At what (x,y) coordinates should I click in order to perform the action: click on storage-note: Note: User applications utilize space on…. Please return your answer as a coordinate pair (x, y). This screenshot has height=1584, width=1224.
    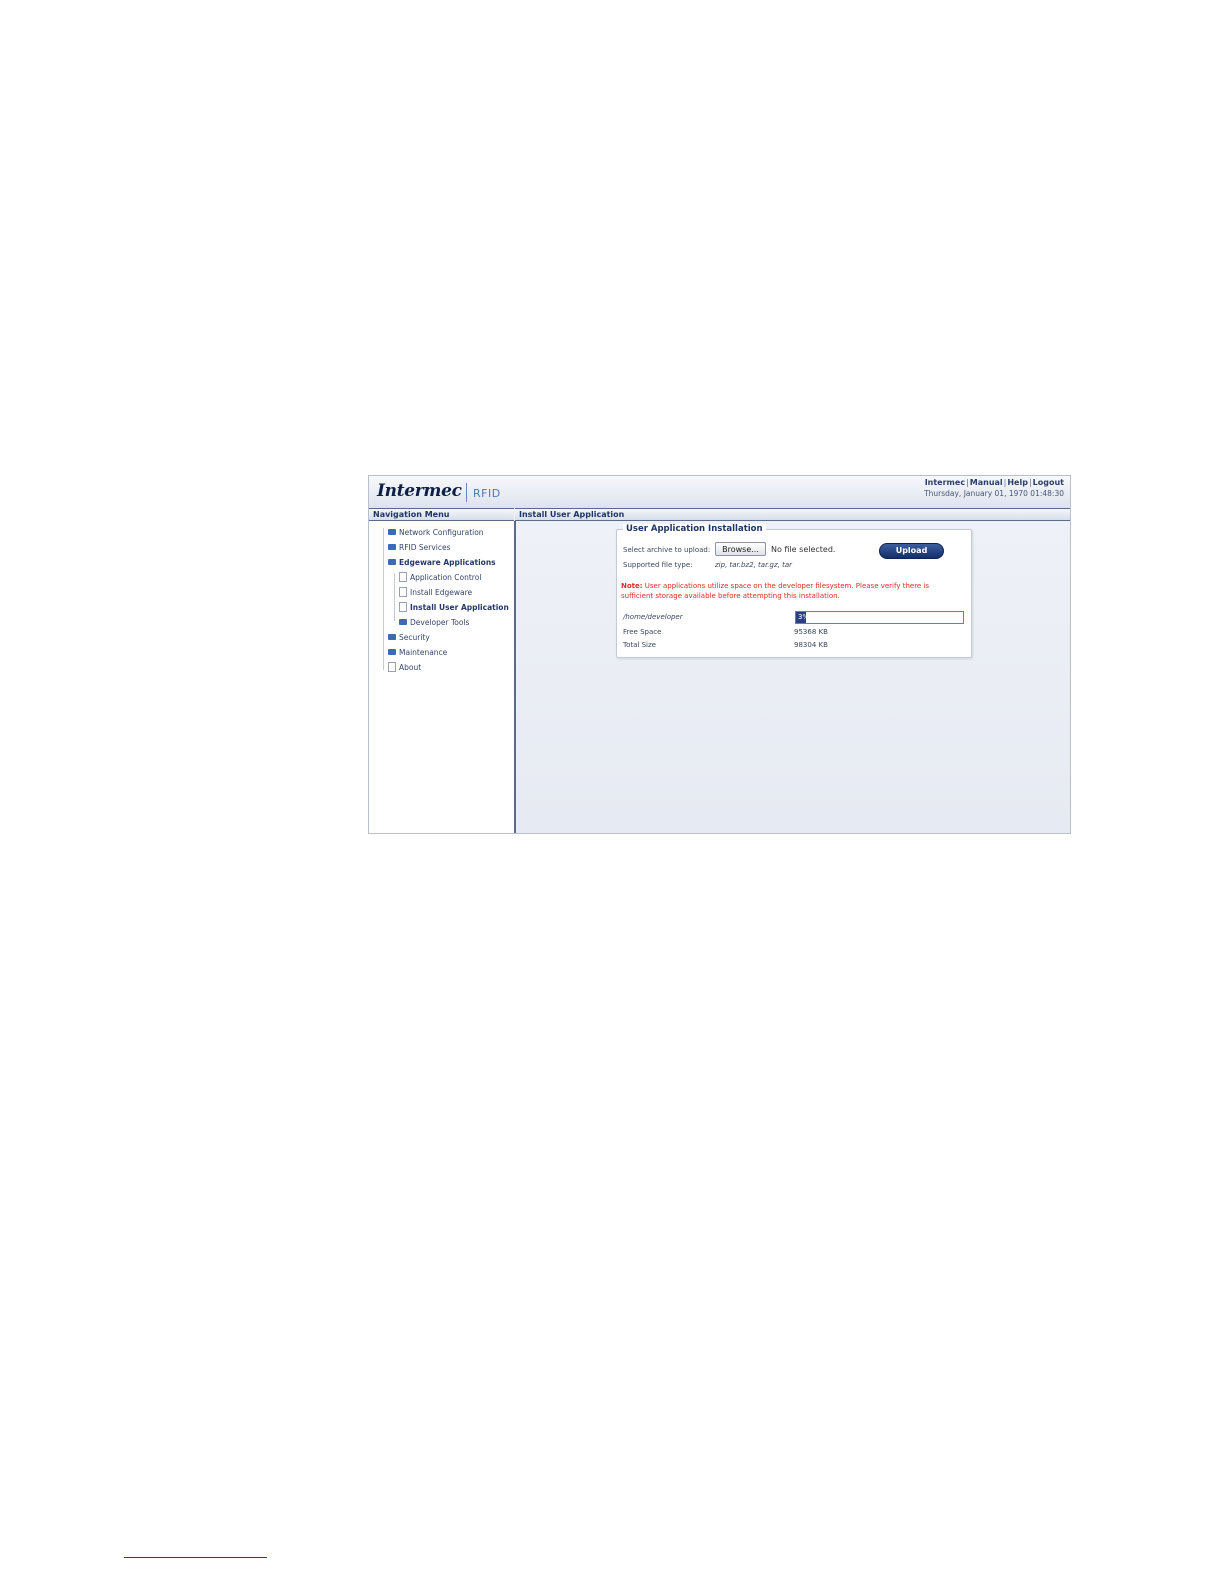
    Looking at the image, I should click on (791, 591).